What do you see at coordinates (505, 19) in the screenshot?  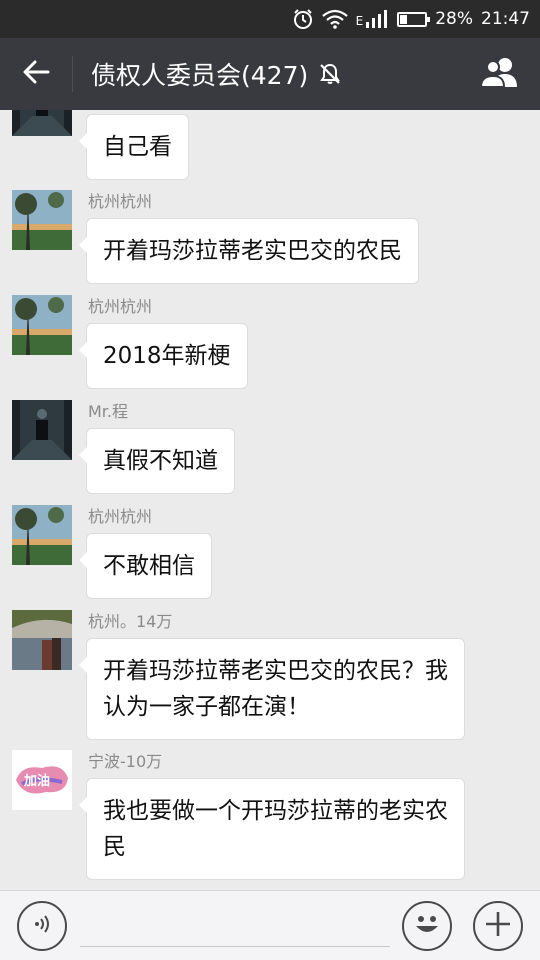 I see `clock: 21:47` at bounding box center [505, 19].